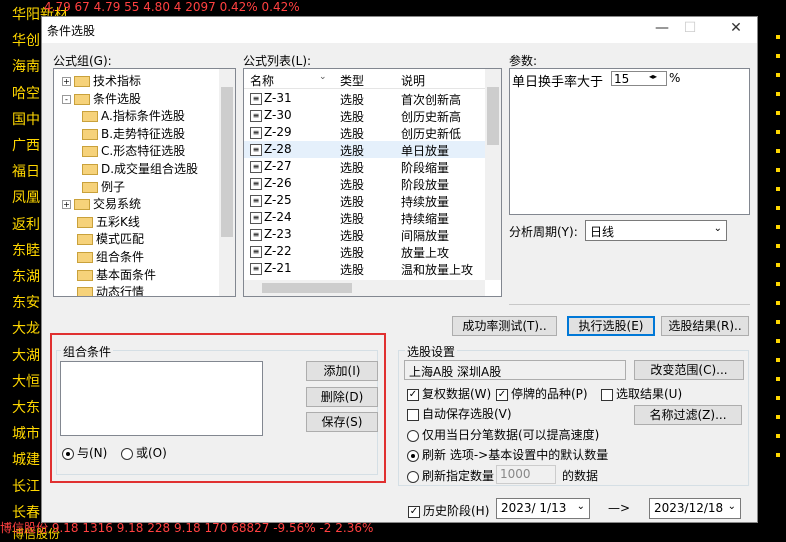 This screenshot has width=786, height=542. Describe the element at coordinates (278, 183) in the screenshot. I see `formula-name: Z-26` at that location.